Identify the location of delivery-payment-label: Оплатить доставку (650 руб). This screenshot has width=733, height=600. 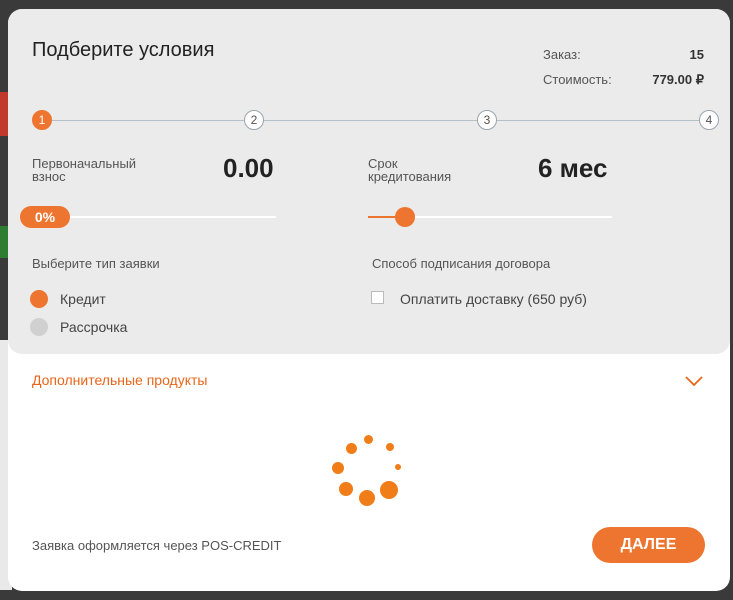
(493, 299).